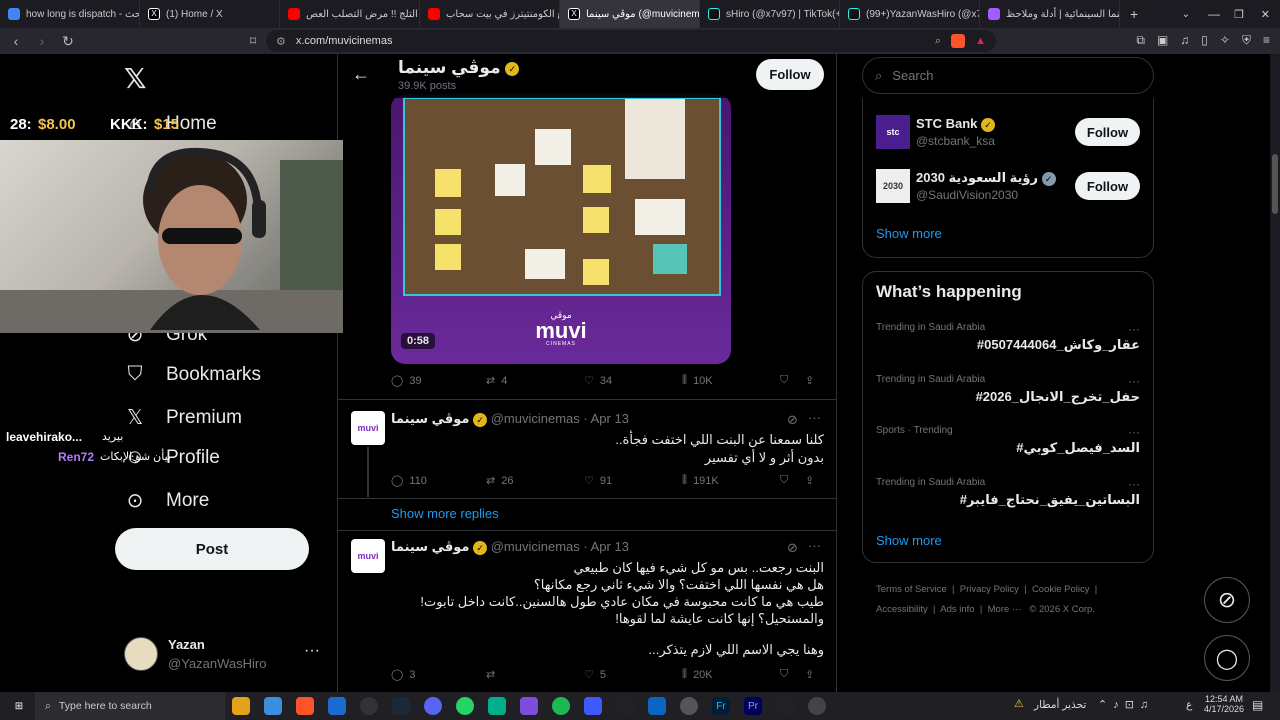 The height and width of the screenshot is (720, 1280). What do you see at coordinates (535, 381) in the screenshot?
I see `repost-button: ⇄ 4` at bounding box center [535, 381].